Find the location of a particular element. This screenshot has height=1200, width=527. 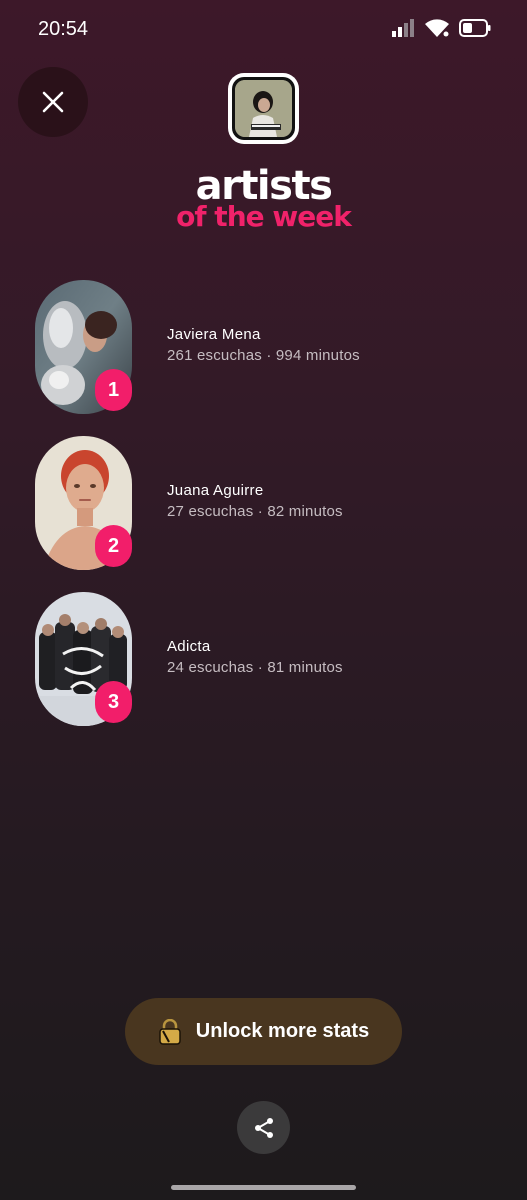

close-icon is located at coordinates (53, 102).